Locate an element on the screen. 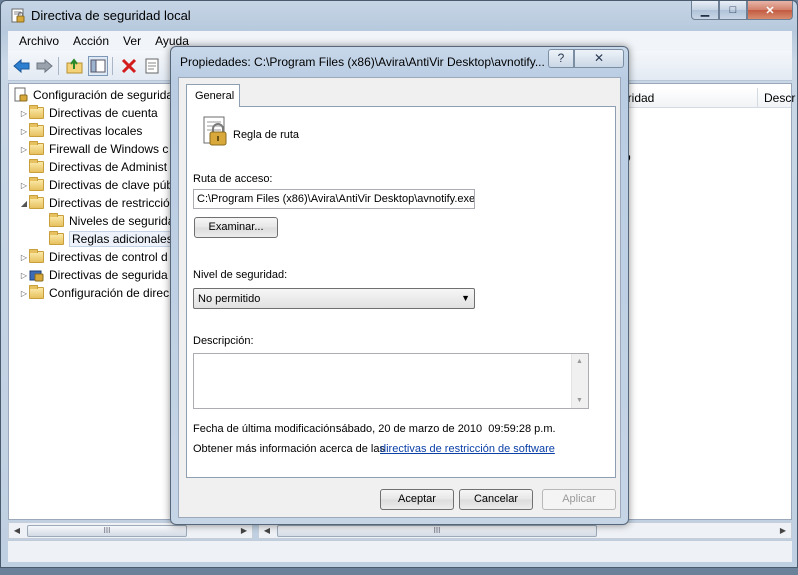 The height and width of the screenshot is (575, 798). column-description: Descr is located at coordinates (779, 98).